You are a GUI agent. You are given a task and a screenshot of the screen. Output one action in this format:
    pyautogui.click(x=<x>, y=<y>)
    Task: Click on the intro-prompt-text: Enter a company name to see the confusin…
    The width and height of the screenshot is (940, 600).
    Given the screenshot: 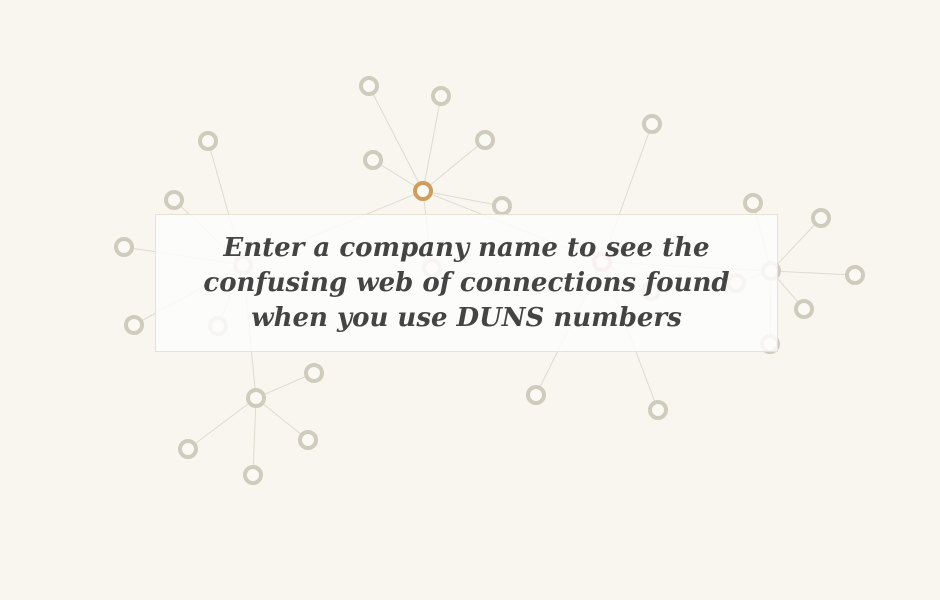 What is the action you would take?
    pyautogui.click(x=466, y=282)
    